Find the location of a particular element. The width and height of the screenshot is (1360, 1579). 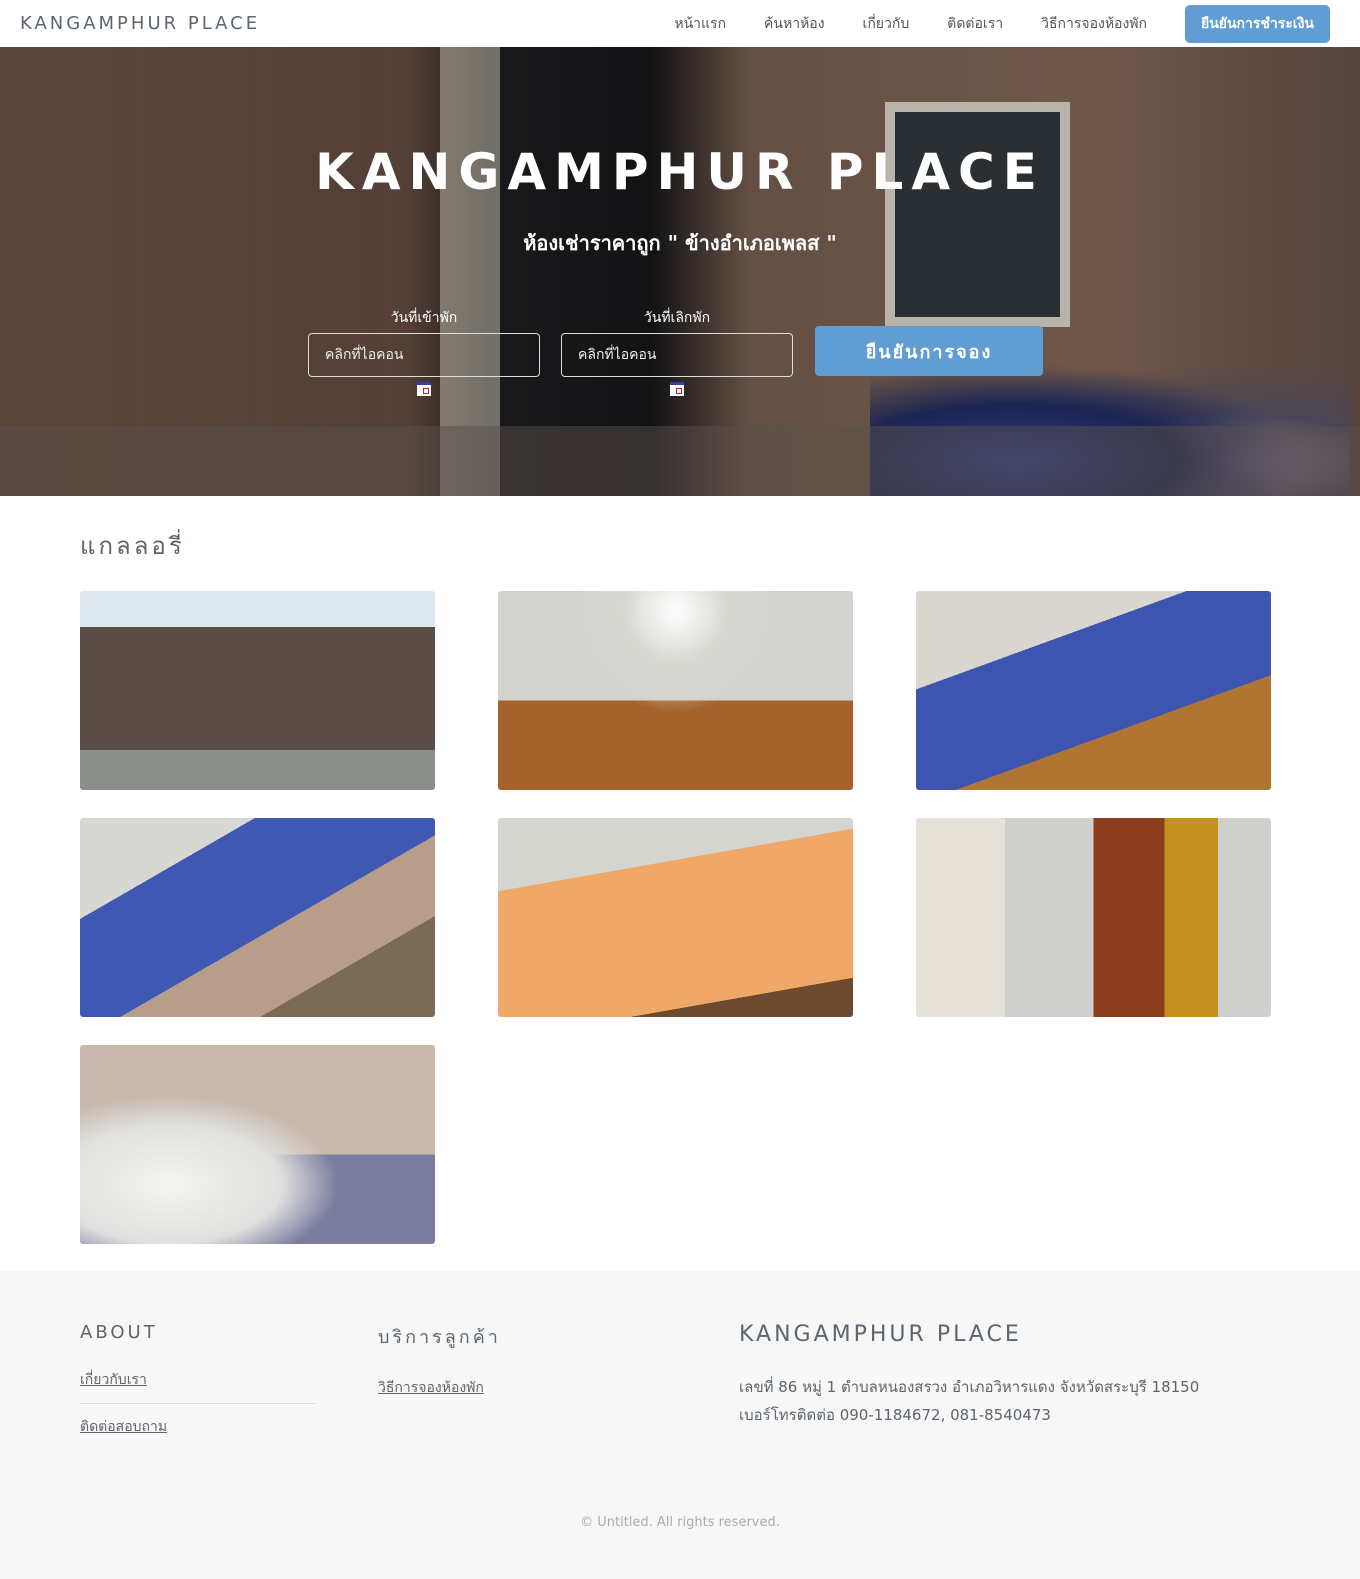

brand-logo: KANGAMPHUR PLACE is located at coordinates (347, 23).